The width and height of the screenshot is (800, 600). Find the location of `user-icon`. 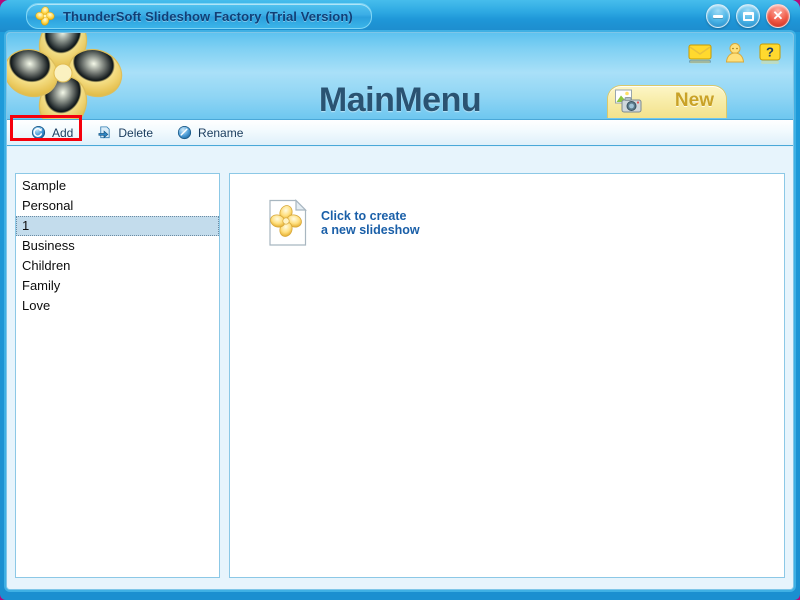

user-icon is located at coordinates (735, 53).